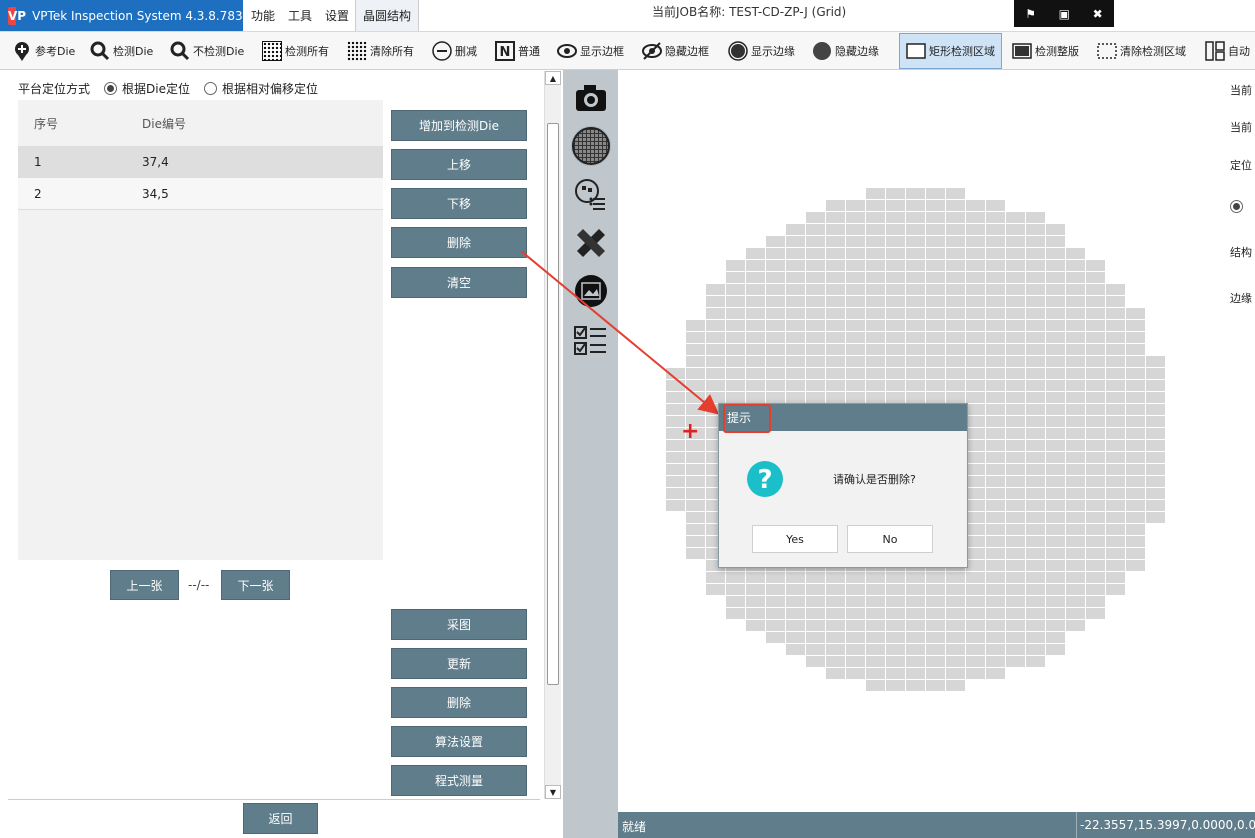  What do you see at coordinates (459, 663) in the screenshot?
I see `update-button: 更新` at bounding box center [459, 663].